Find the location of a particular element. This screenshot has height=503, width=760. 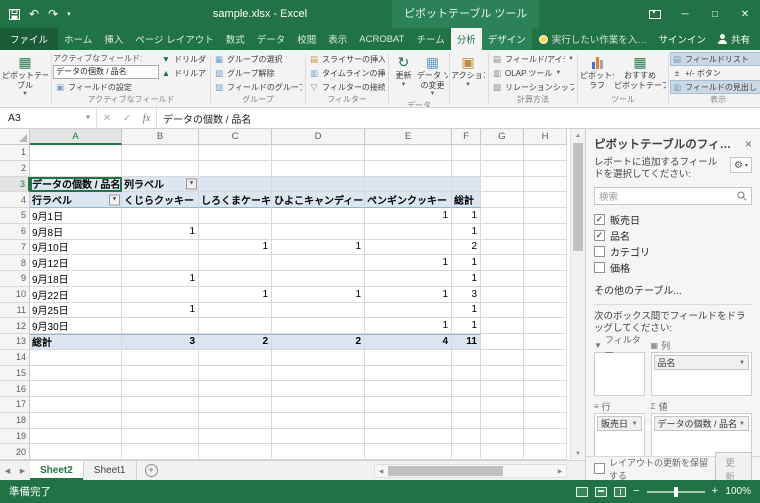

cell-A7: 9月10日 is located at coordinates (76, 247).